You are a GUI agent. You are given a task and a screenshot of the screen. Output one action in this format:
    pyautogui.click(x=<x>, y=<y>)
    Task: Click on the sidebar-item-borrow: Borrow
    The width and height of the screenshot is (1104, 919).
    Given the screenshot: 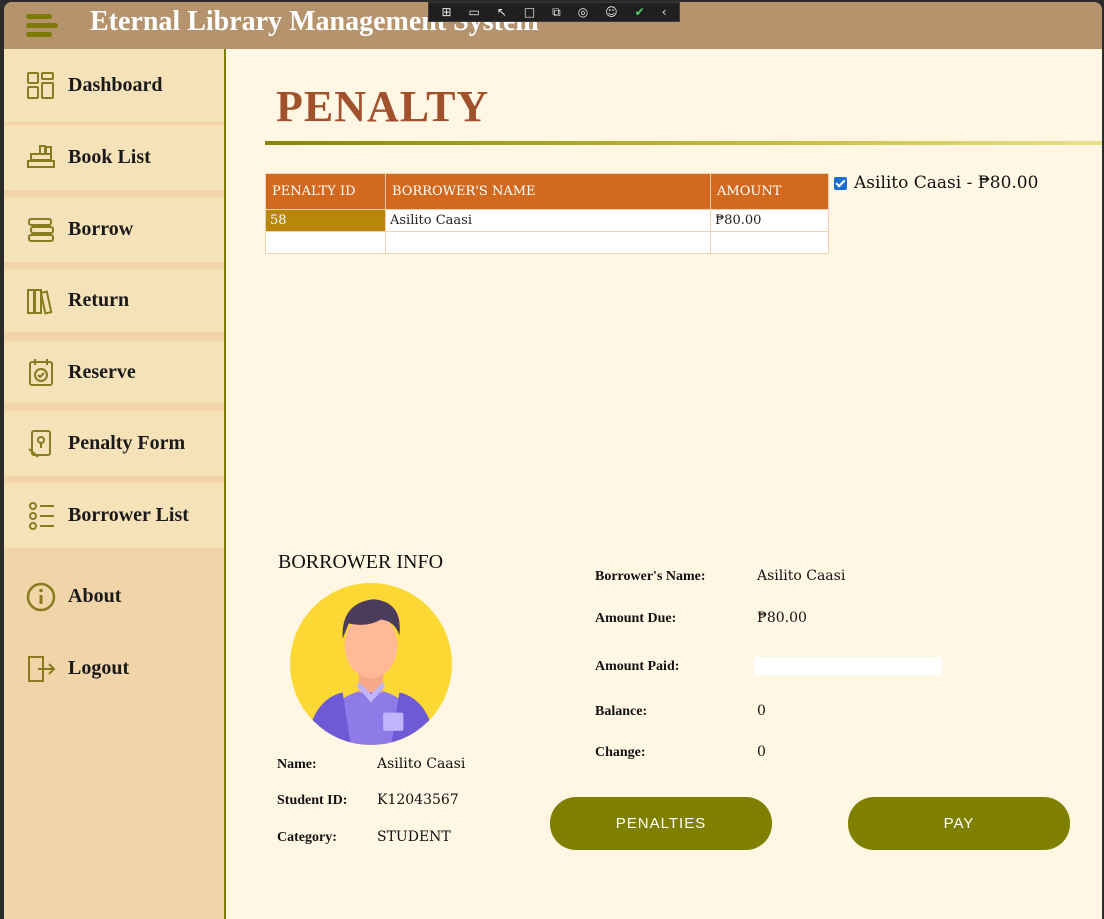 What is the action you would take?
    pyautogui.click(x=114, y=229)
    